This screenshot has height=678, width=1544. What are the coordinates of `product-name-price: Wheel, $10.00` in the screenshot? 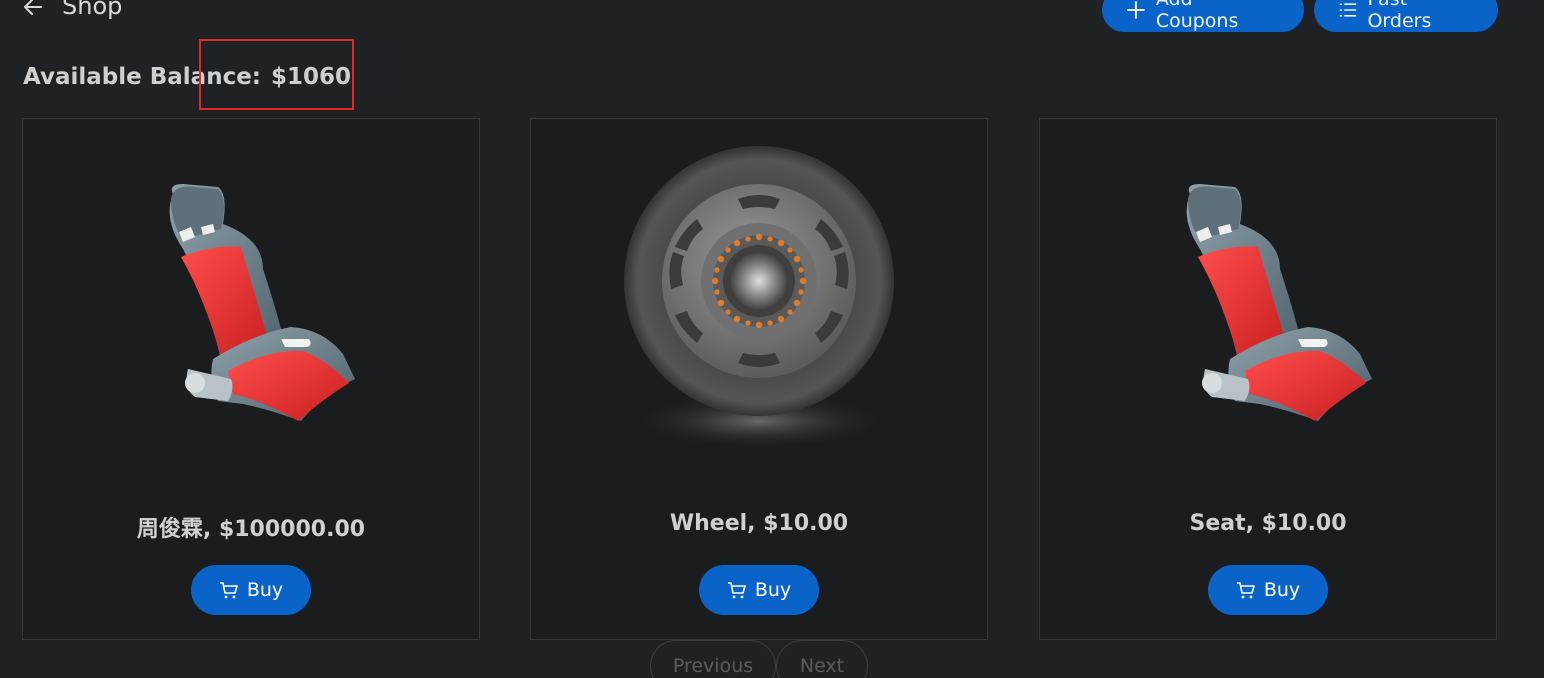 It's located at (759, 523).